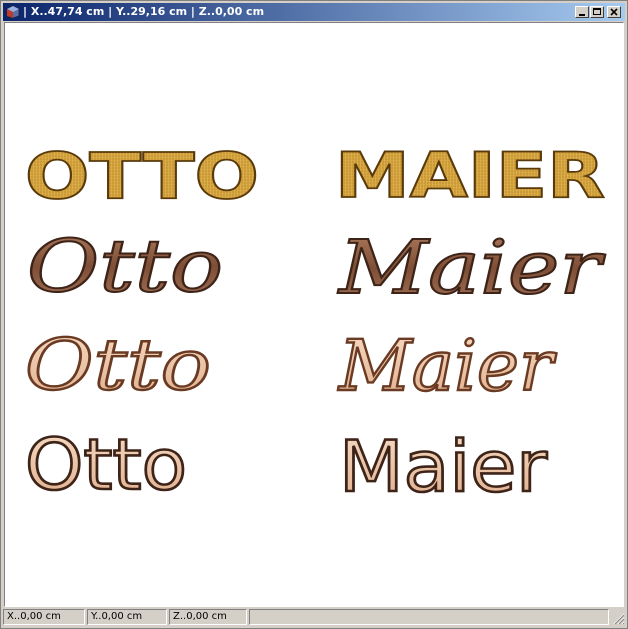 Image resolution: width=628 pixels, height=629 pixels. What do you see at coordinates (314, 12) in the screenshot?
I see `title-bar: | X..47,74 cm | Y..29,16 cm | Z..0,00 cm` at bounding box center [314, 12].